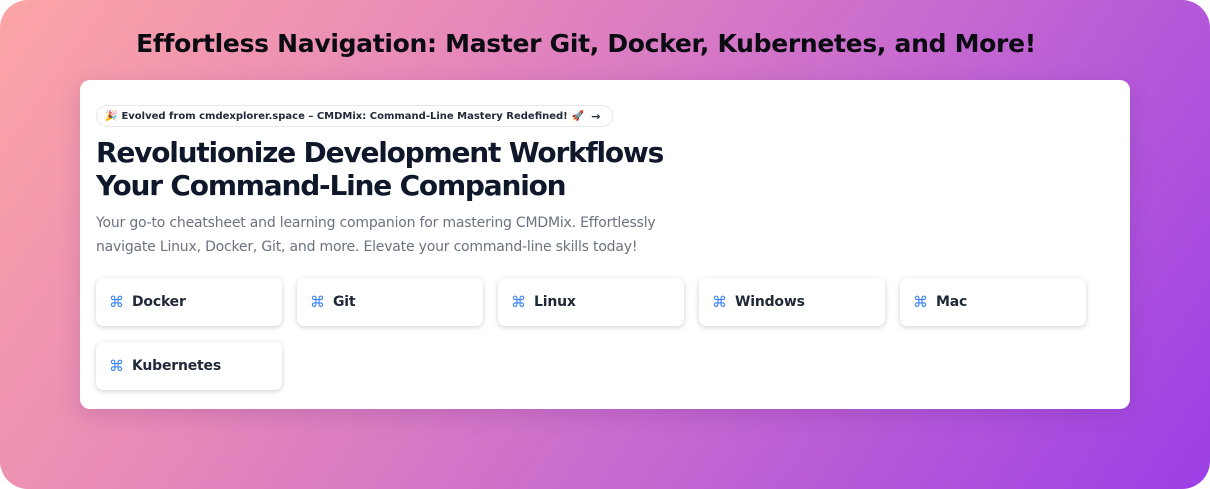 The image size is (1210, 489). I want to click on category-tile-docker: ⌘ Docker, so click(189, 302).